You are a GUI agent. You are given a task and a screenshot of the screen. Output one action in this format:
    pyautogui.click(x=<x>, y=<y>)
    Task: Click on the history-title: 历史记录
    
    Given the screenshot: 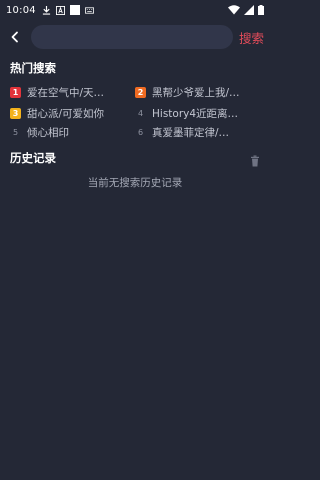 What is the action you would take?
    pyautogui.click(x=33, y=158)
    